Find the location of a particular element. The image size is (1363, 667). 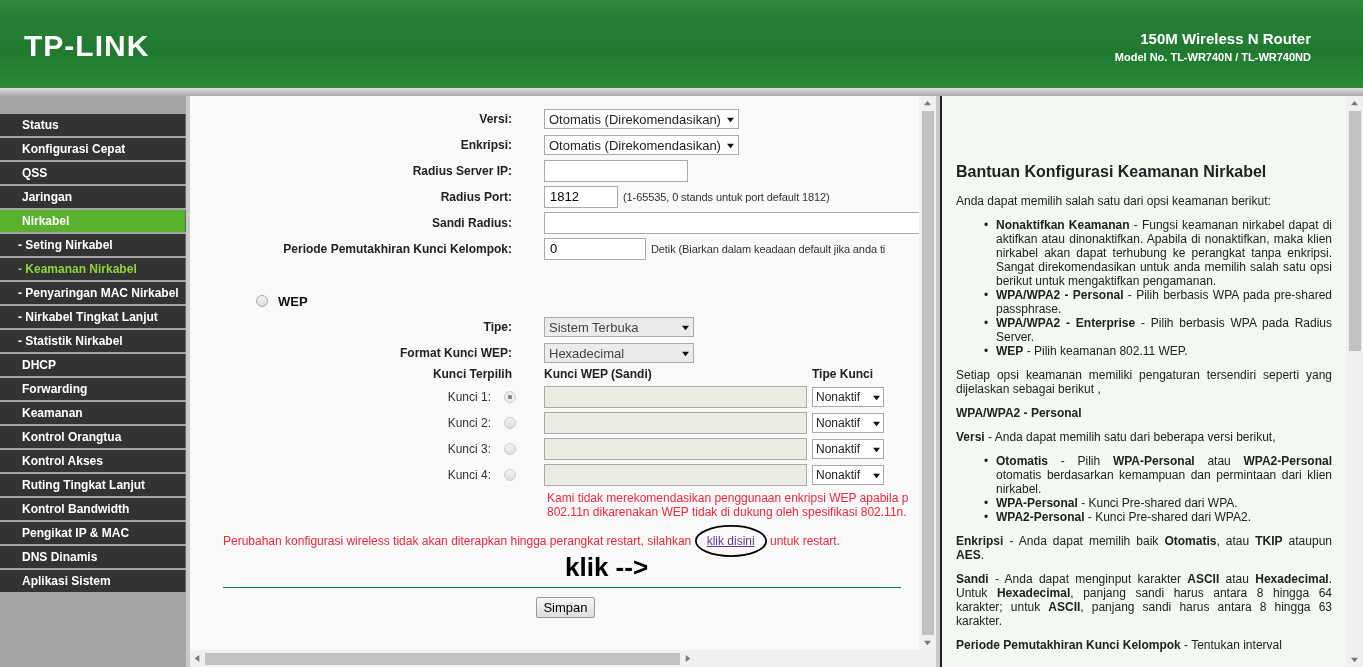

menu-item: Kontrol Akses is located at coordinates (93, 461).